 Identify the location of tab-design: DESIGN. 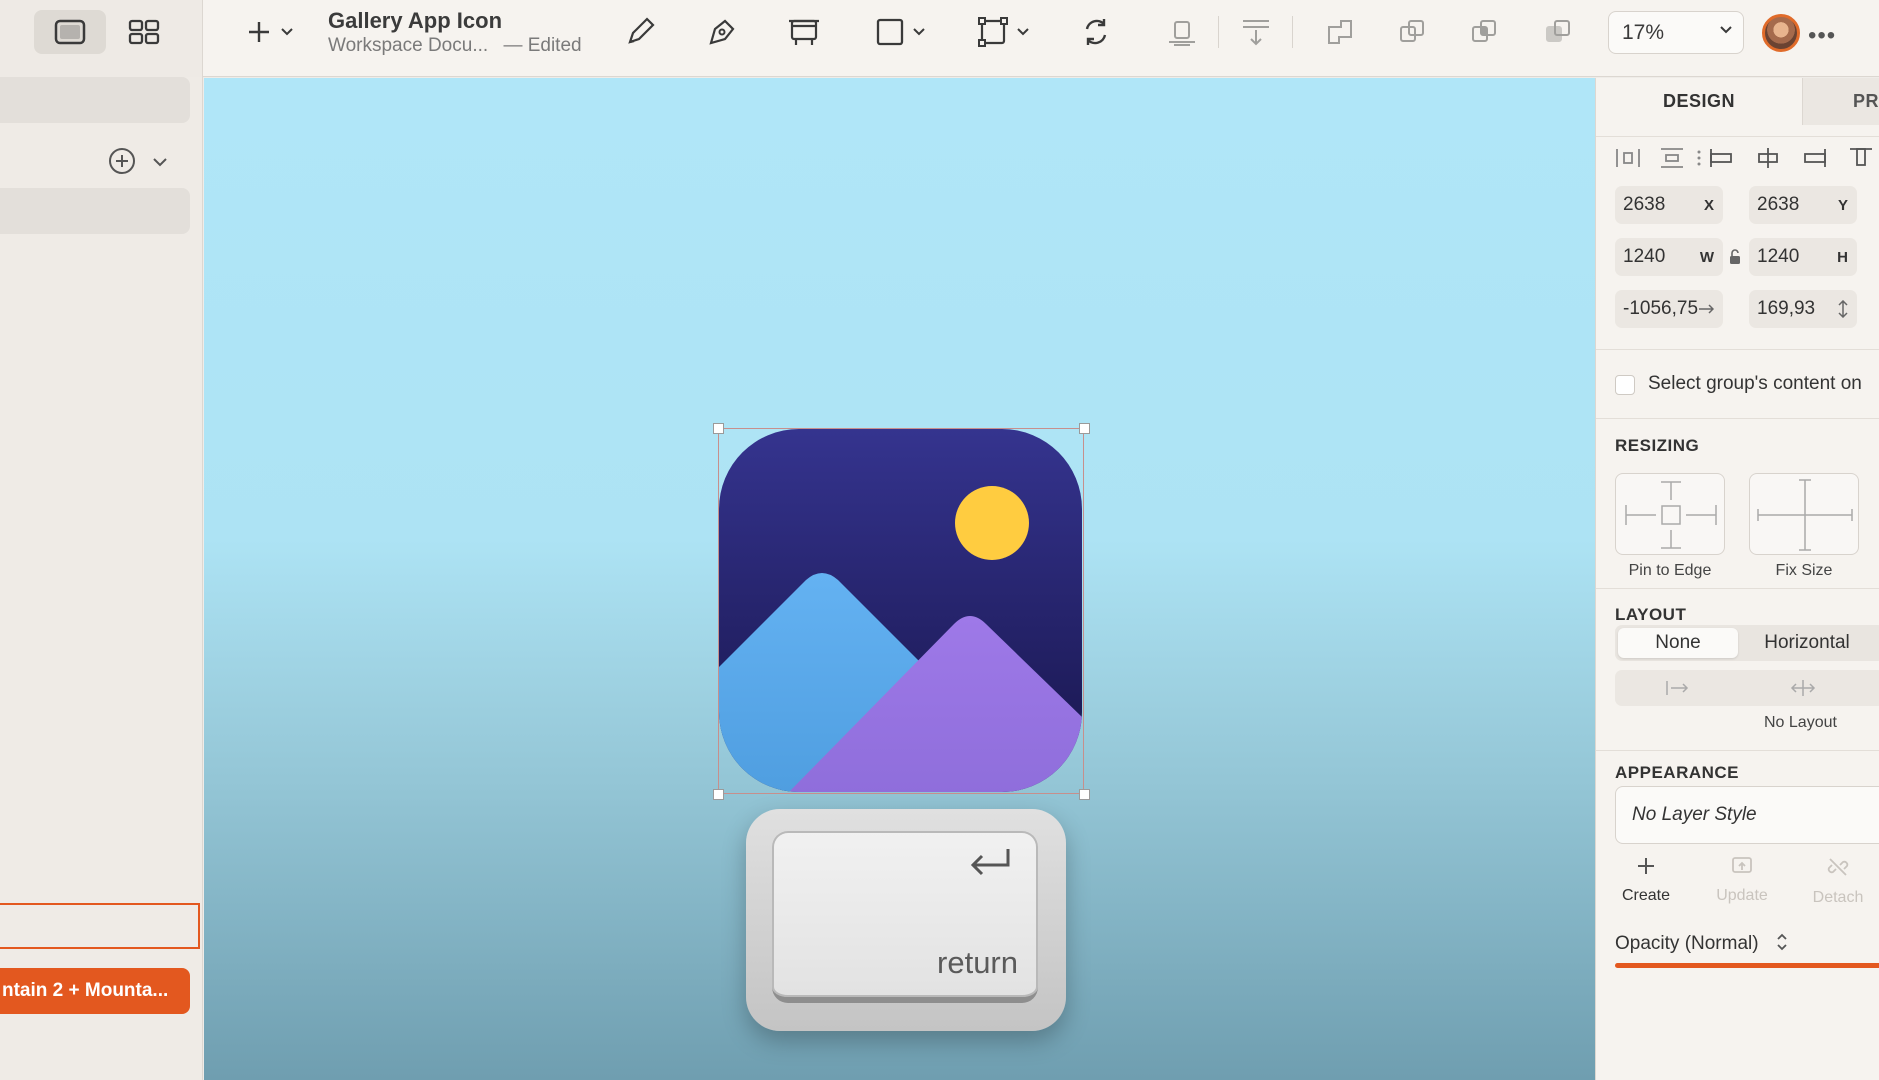
(1699, 101).